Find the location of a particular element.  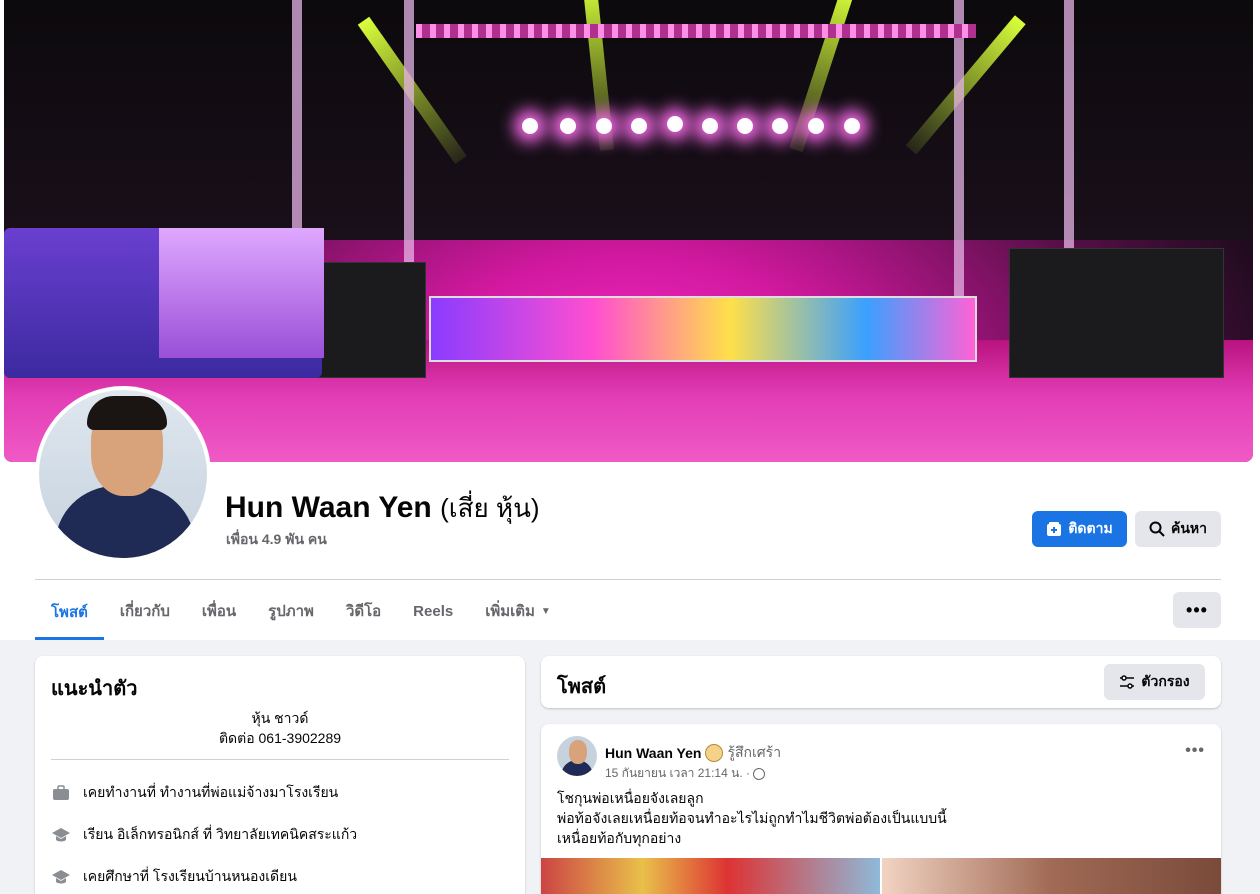

post-timestamp: 15 กันยายน เวลา 21:14 น. · is located at coordinates (685, 773).